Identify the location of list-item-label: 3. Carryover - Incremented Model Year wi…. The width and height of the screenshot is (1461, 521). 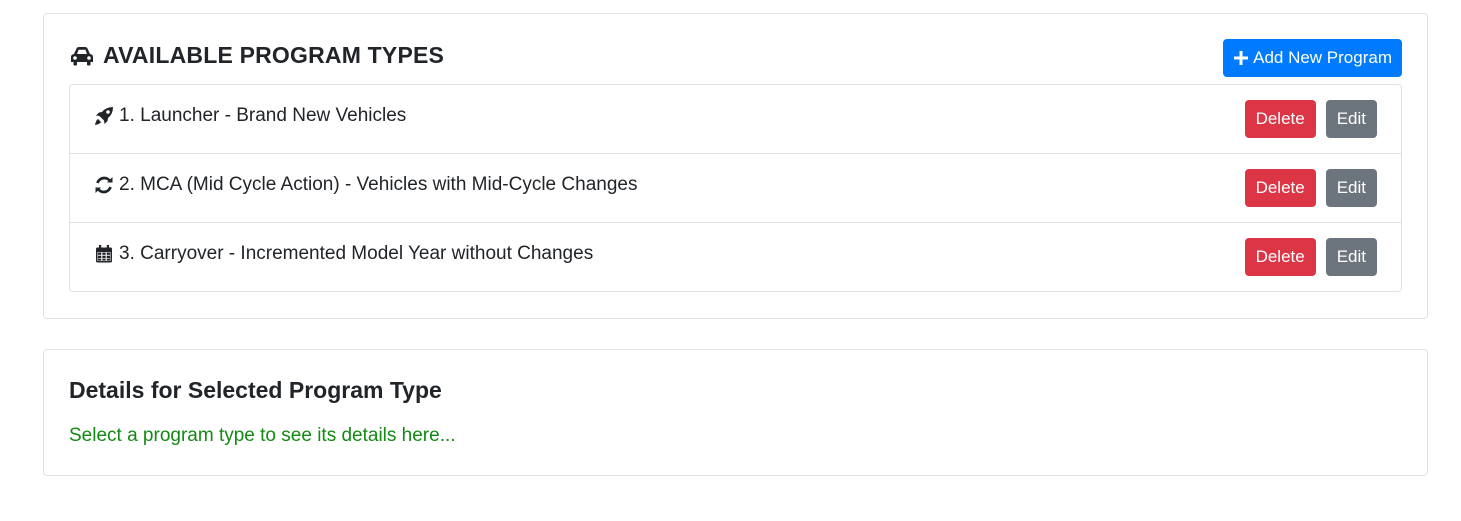
(356, 253).